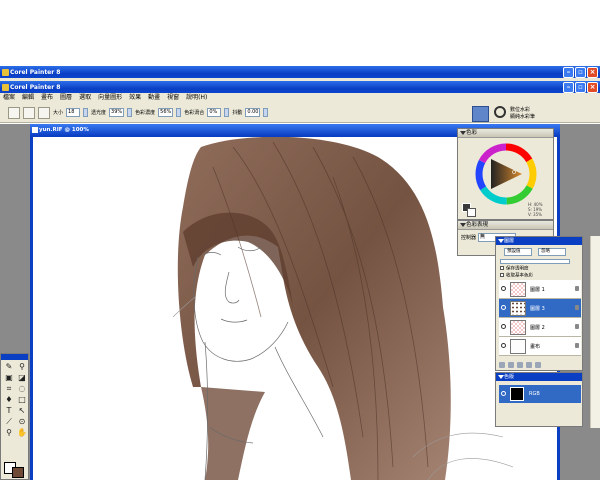 The image size is (600, 480). What do you see at coordinates (9, 400) in the screenshot?
I see `pen-tool-icon: ♦` at bounding box center [9, 400].